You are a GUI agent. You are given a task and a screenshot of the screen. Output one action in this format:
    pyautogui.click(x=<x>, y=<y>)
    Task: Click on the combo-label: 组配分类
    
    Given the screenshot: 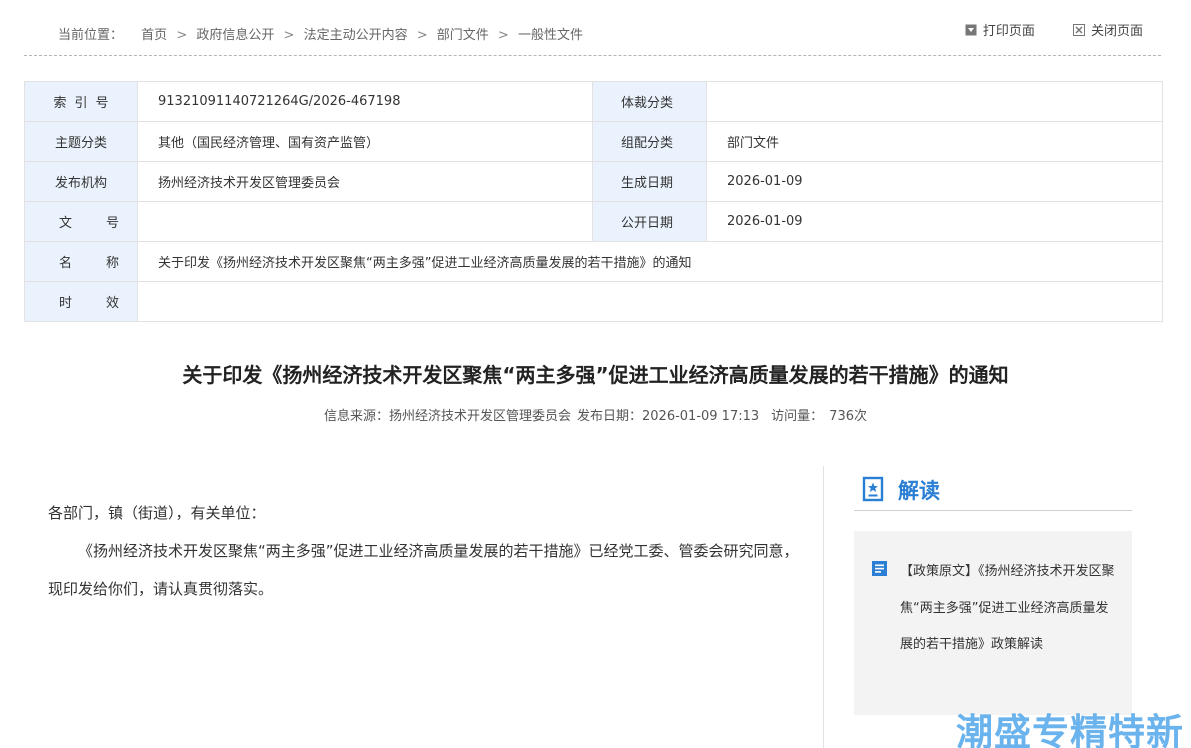 What is the action you would take?
    pyautogui.click(x=649, y=141)
    